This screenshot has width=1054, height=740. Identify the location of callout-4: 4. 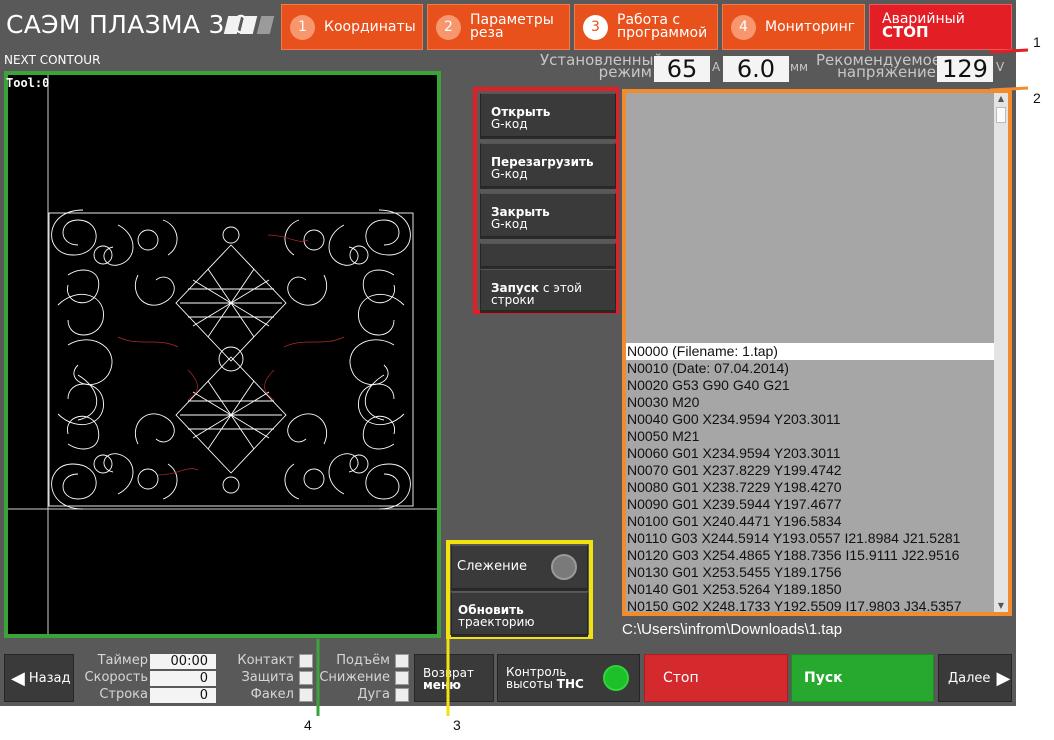
(308, 725).